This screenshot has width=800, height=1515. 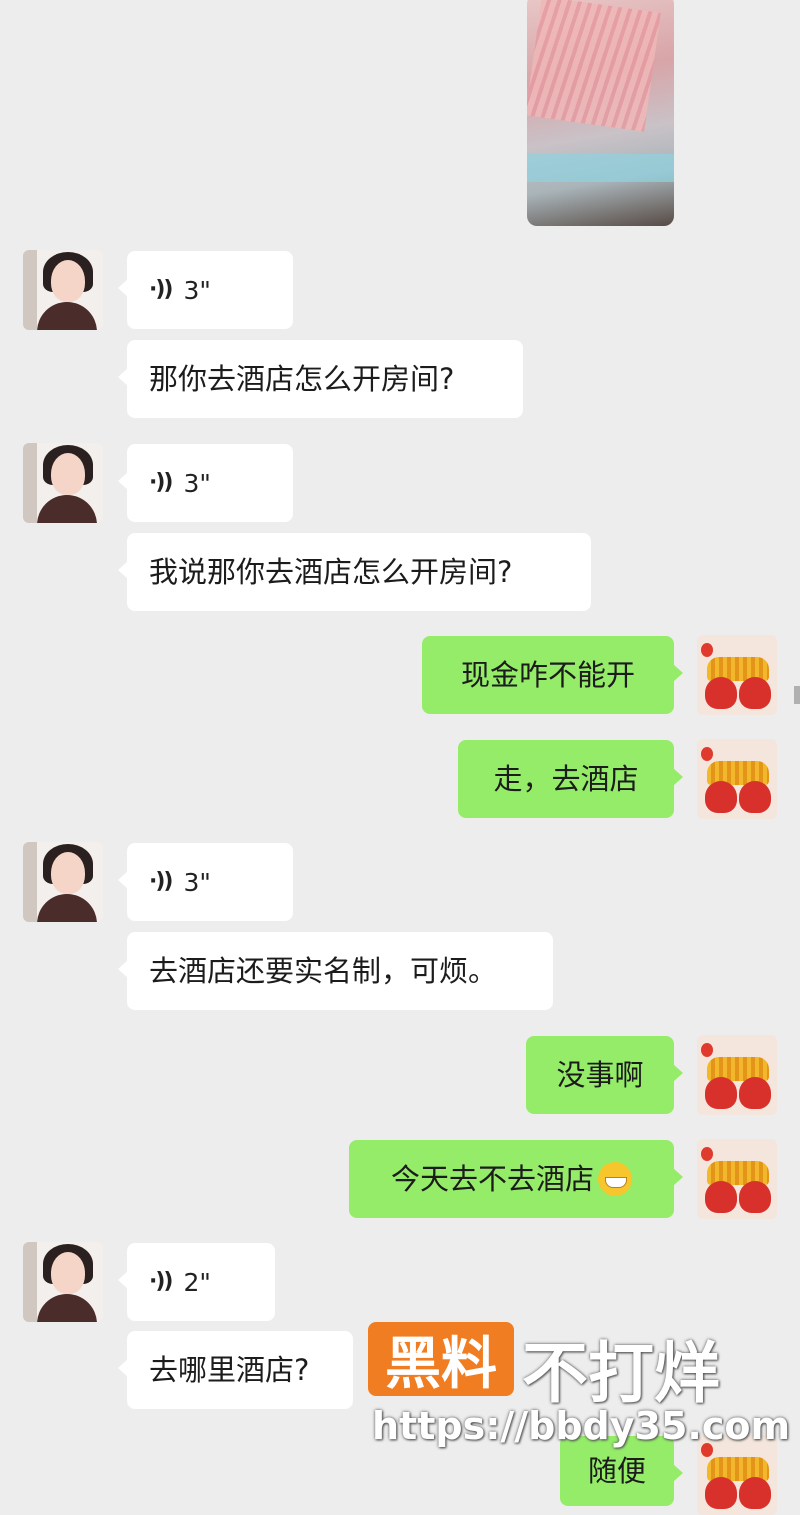 I want to click on message-bubble-incoming: 我说那你去酒店怎么开房间?, so click(x=354, y=572).